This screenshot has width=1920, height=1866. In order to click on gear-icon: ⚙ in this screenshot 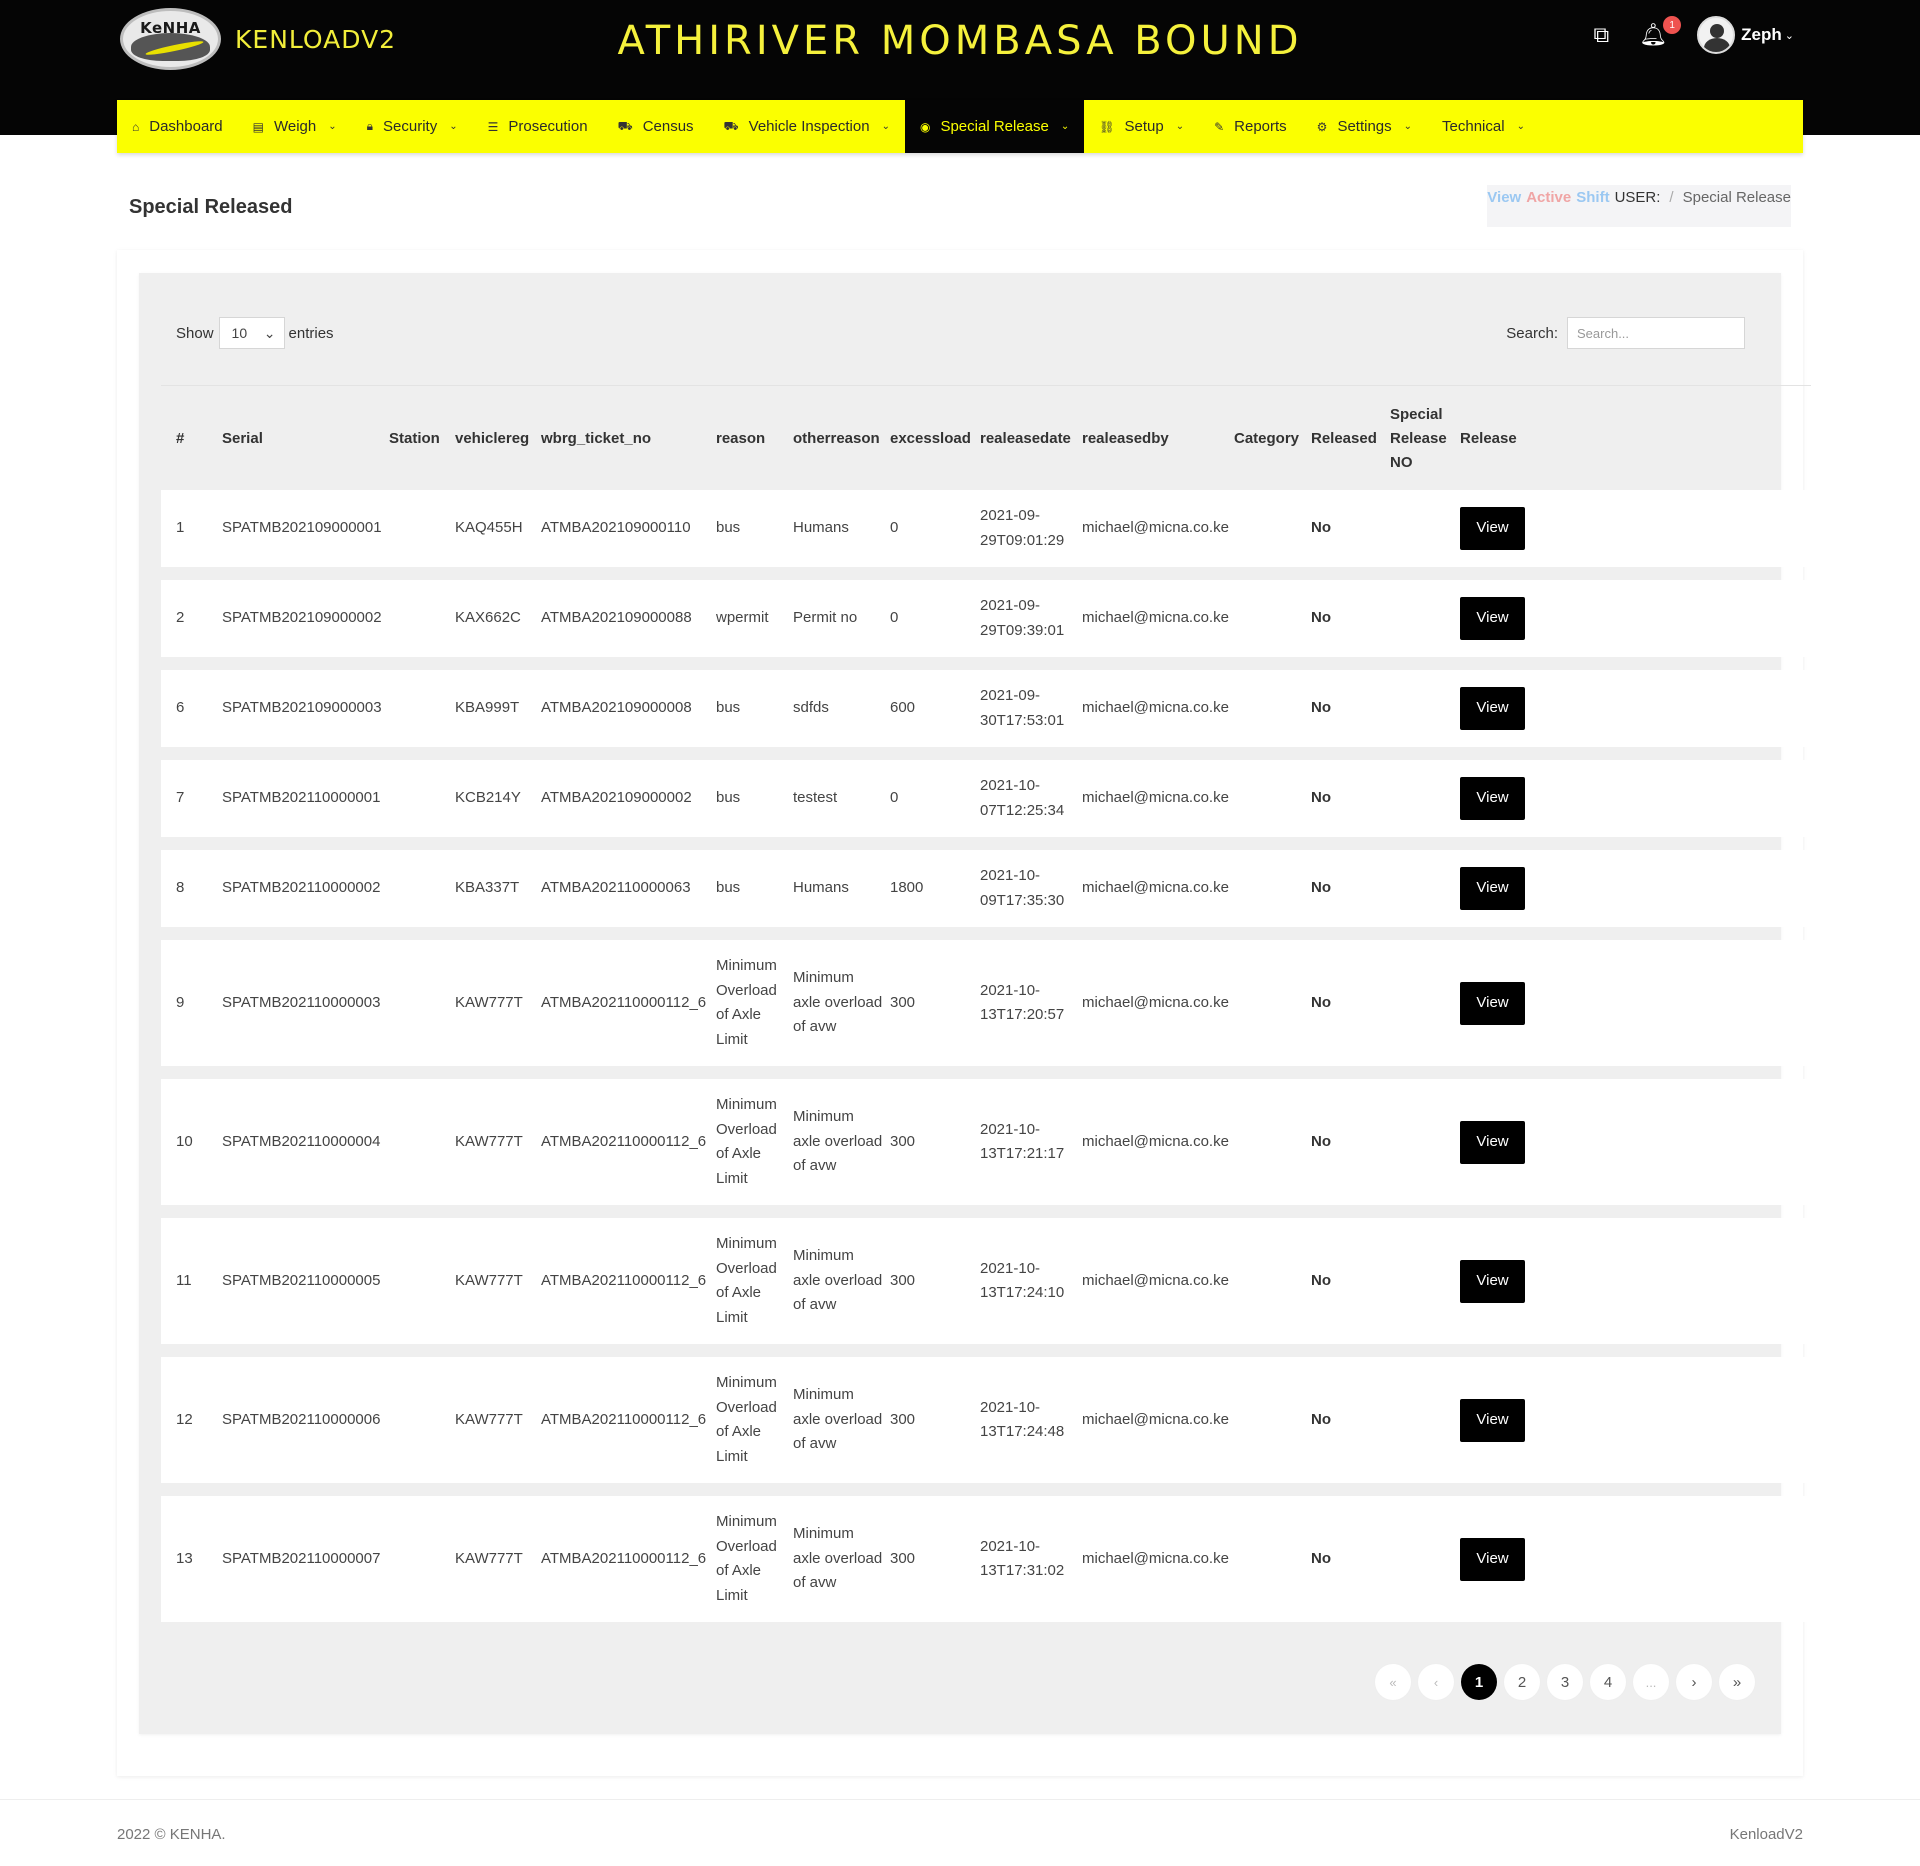, I will do `click(1322, 126)`.